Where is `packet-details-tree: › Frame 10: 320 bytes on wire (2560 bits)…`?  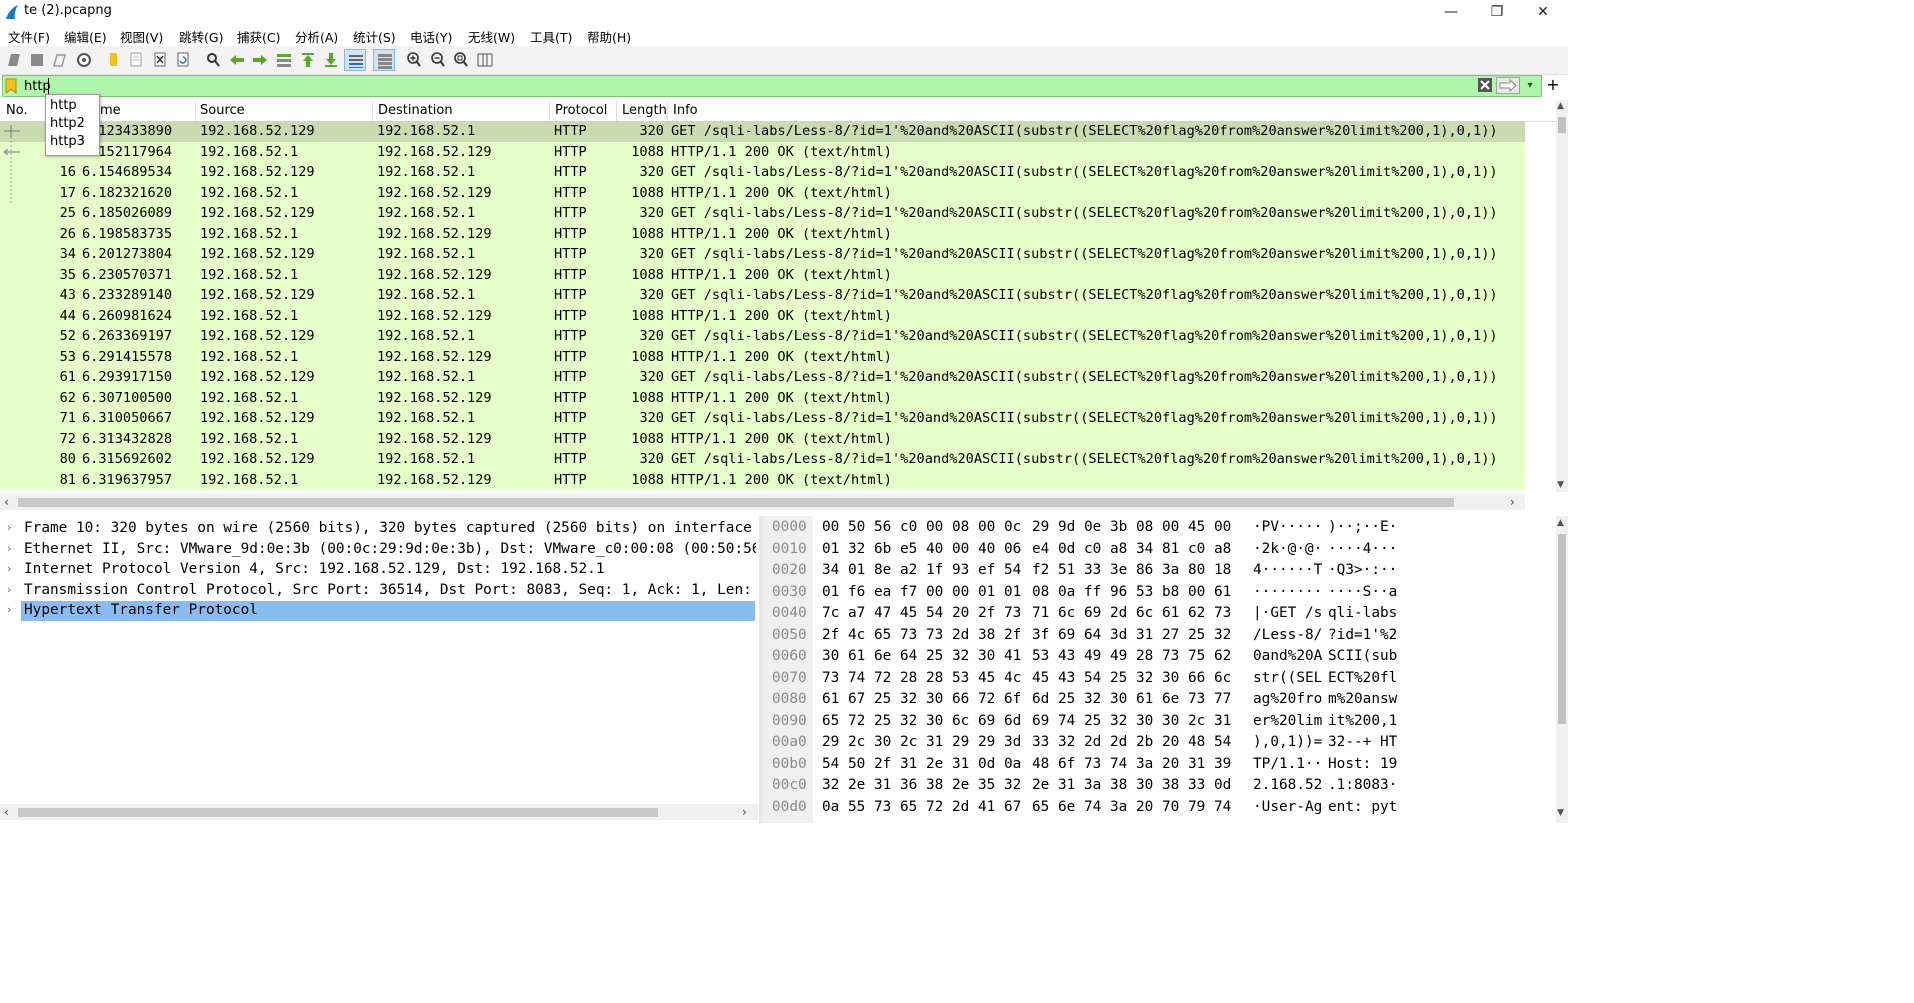 packet-details-tree: › Frame 10: 320 bytes on wire (2560 bits)… is located at coordinates (379, 658).